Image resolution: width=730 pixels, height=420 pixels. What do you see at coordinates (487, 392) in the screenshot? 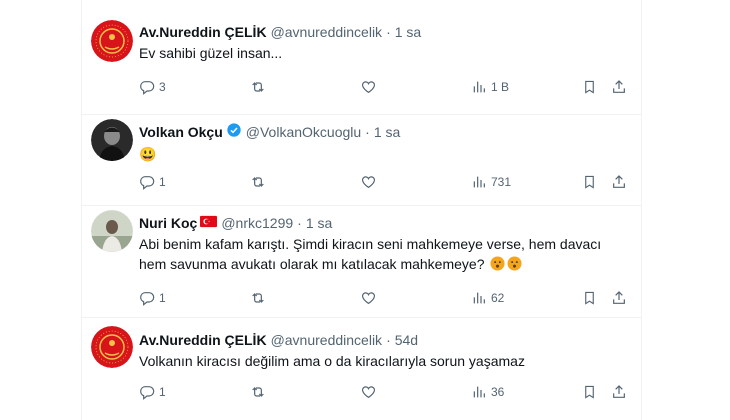
I see `views-button: 36` at bounding box center [487, 392].